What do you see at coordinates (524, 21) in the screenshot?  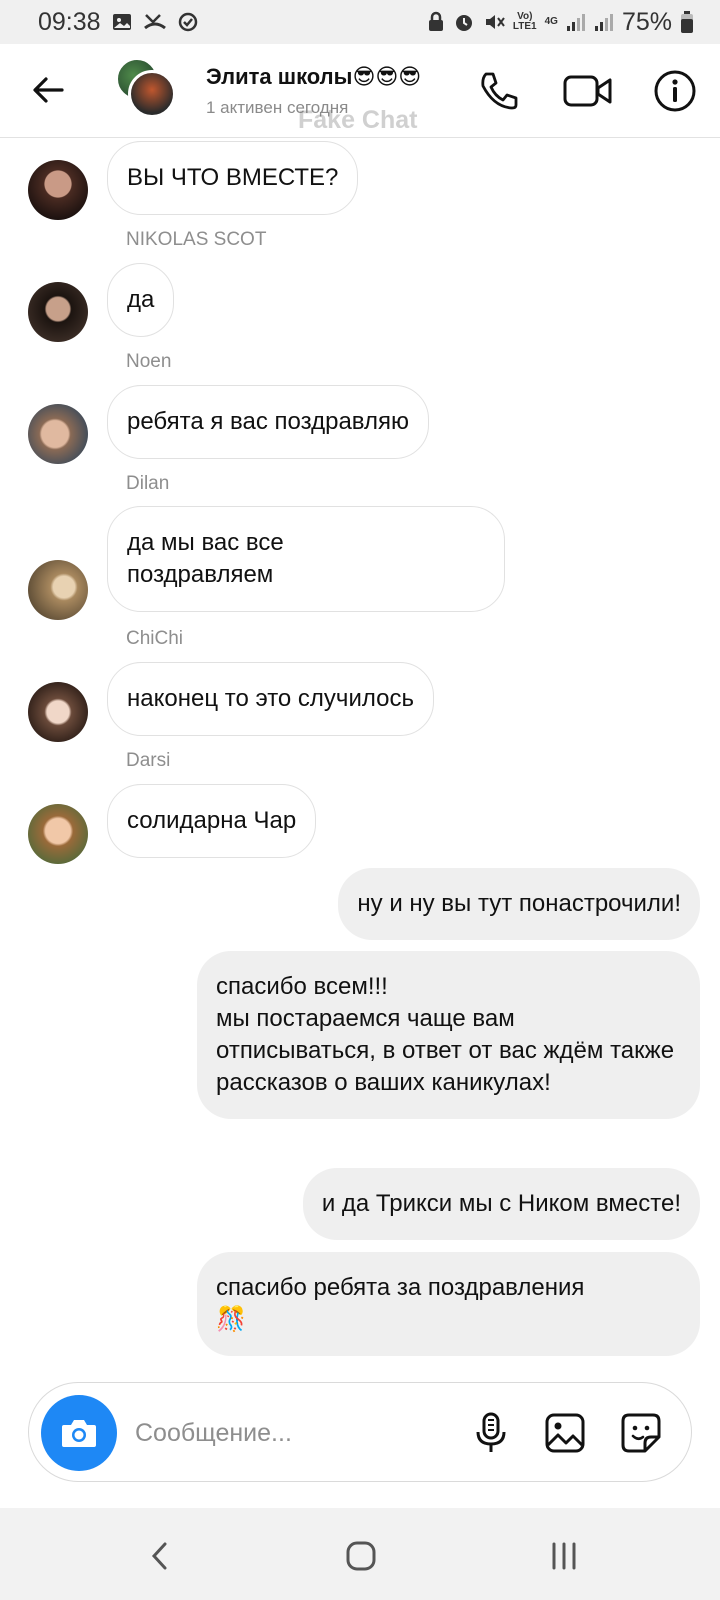 I see `volte-indicator: Vo) LTE1` at bounding box center [524, 21].